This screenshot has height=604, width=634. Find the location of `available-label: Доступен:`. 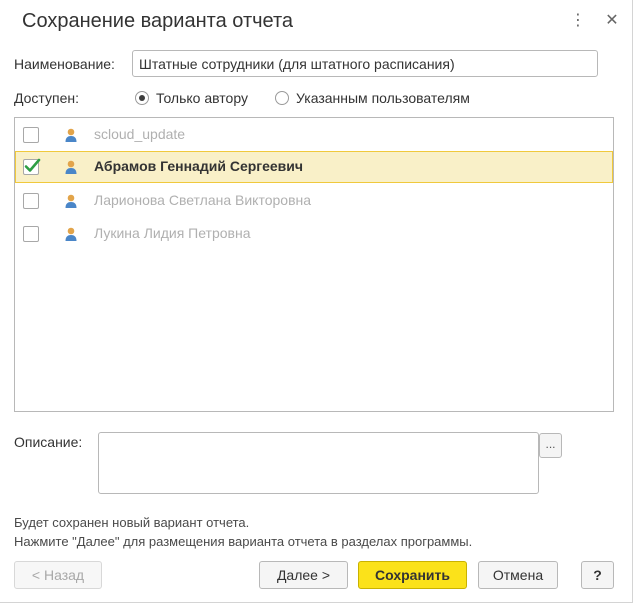

available-label: Доступен: is located at coordinates (46, 98).